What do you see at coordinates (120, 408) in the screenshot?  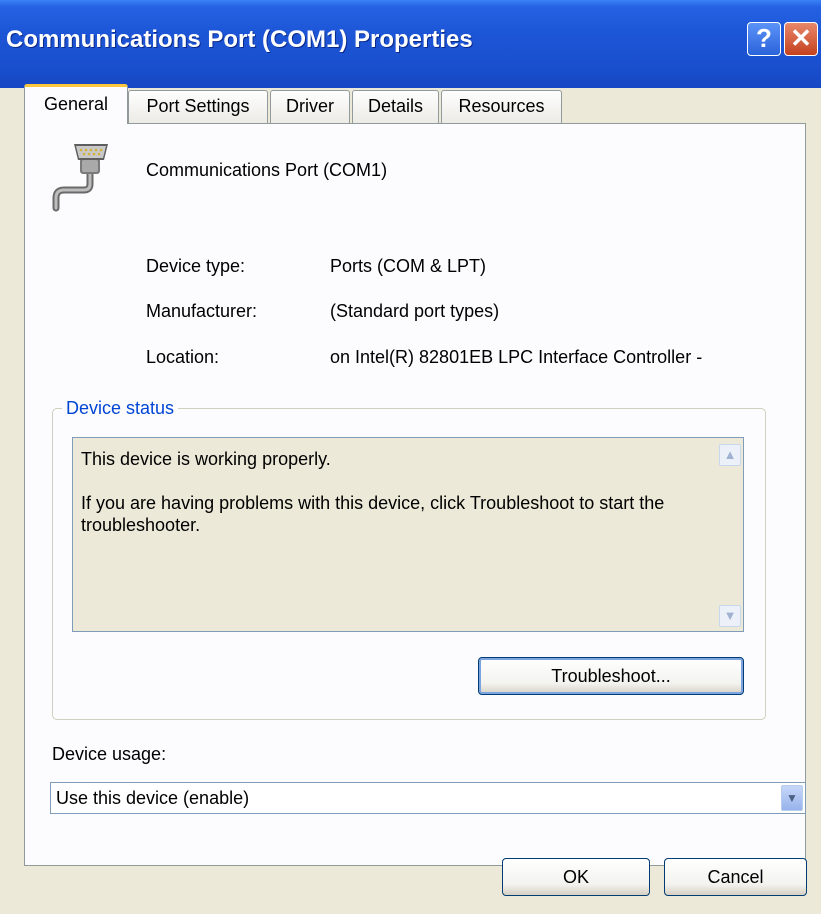 I see `device-status-legend: Device status` at bounding box center [120, 408].